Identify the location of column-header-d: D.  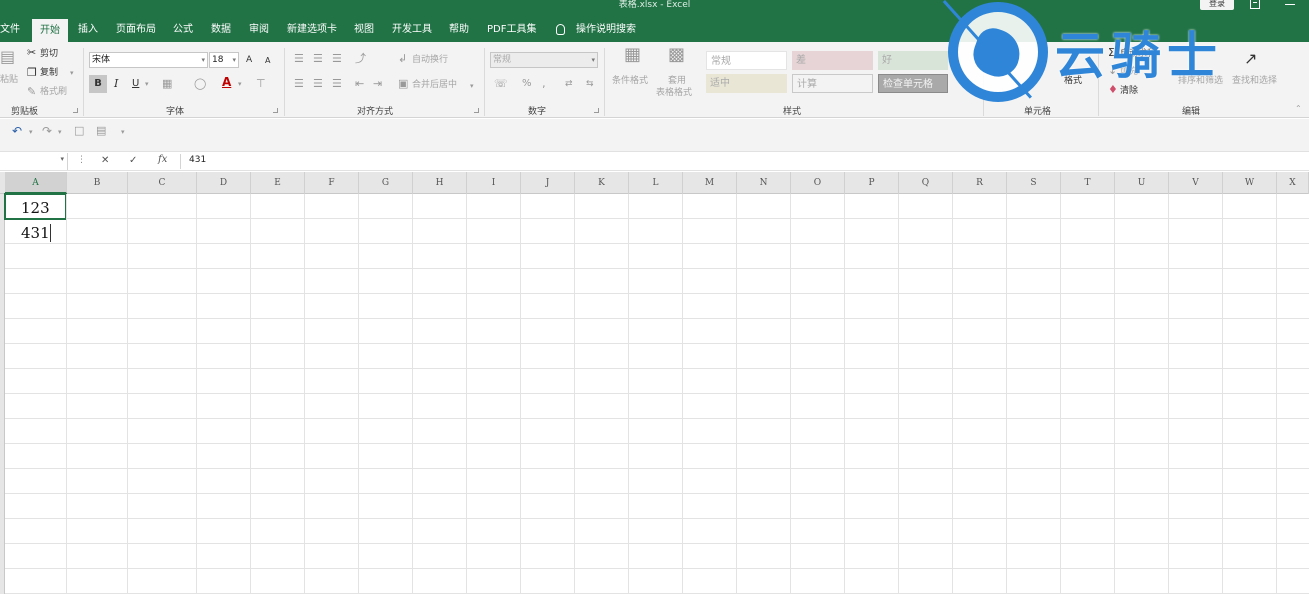
(224, 183).